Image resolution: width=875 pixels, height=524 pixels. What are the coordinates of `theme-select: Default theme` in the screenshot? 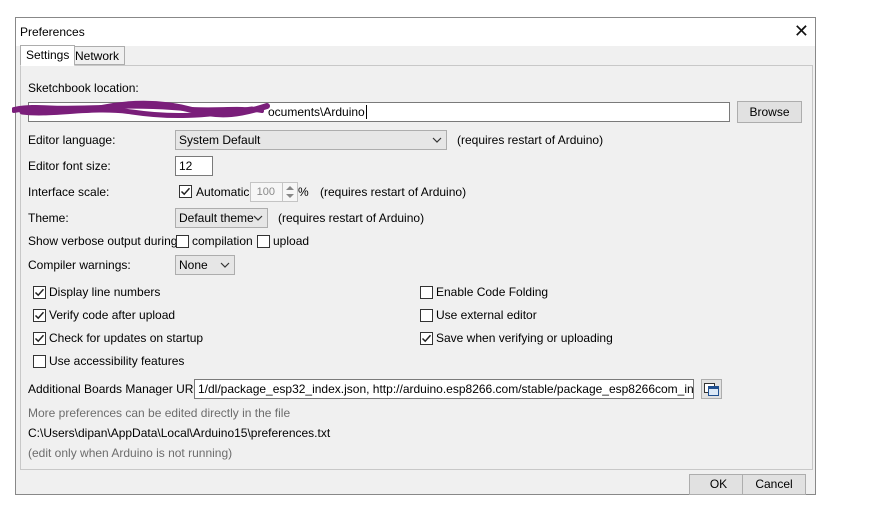 It's located at (221, 218).